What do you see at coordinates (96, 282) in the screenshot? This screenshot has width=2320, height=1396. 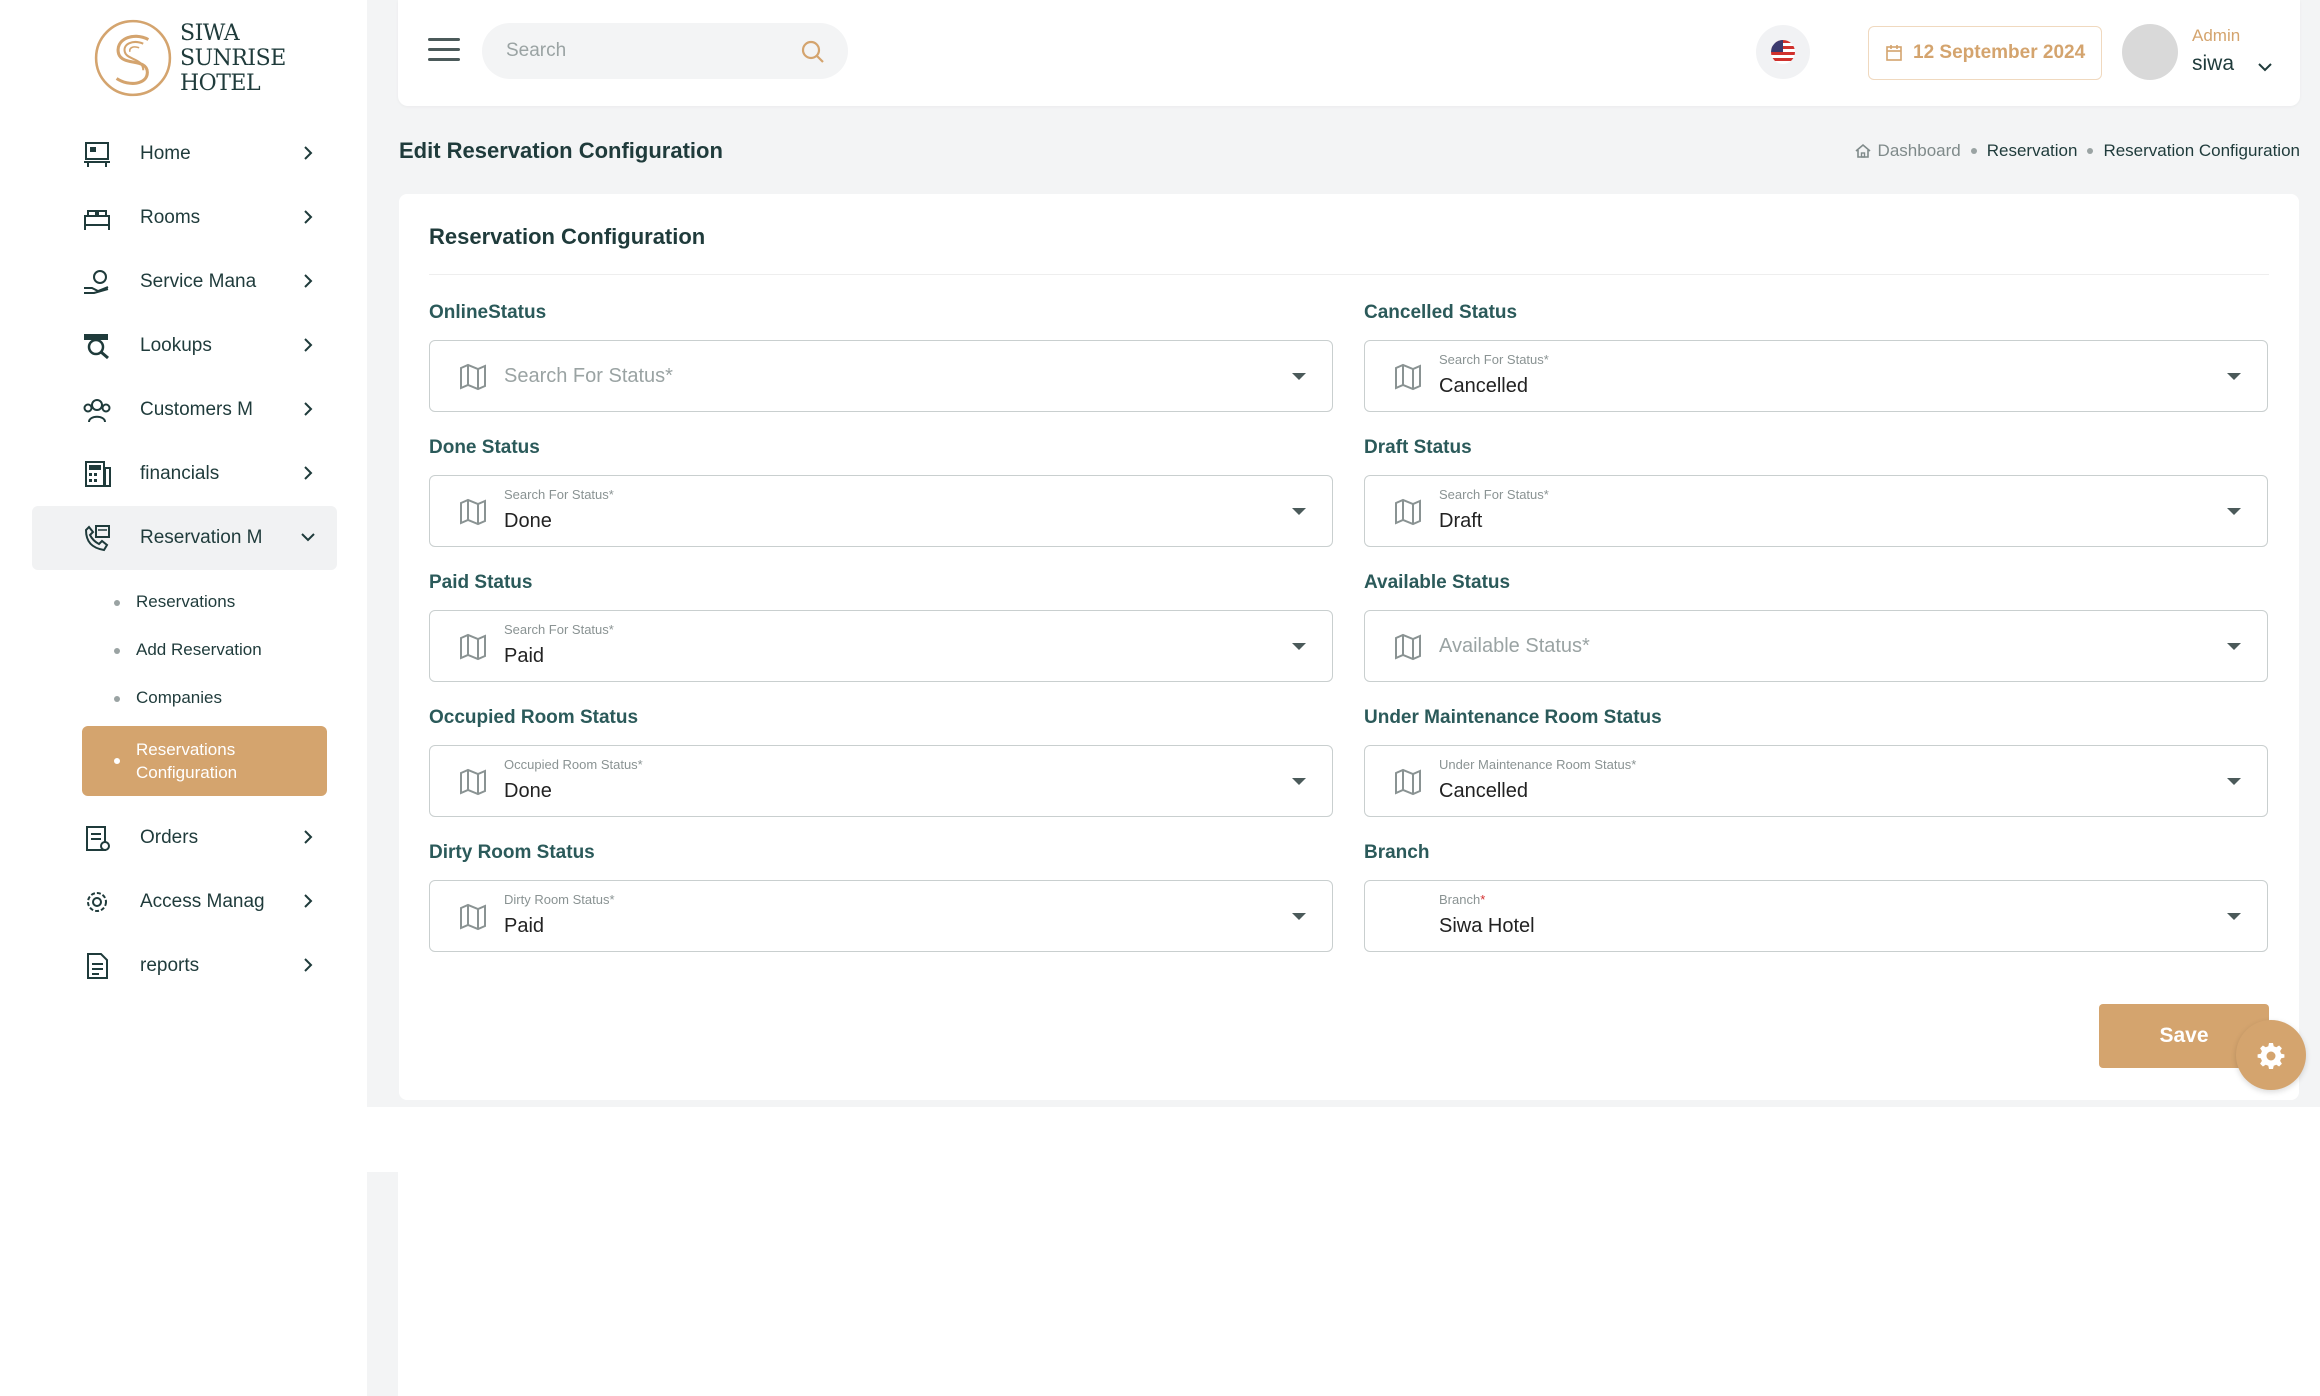 I see `hand-service-icon` at bounding box center [96, 282].